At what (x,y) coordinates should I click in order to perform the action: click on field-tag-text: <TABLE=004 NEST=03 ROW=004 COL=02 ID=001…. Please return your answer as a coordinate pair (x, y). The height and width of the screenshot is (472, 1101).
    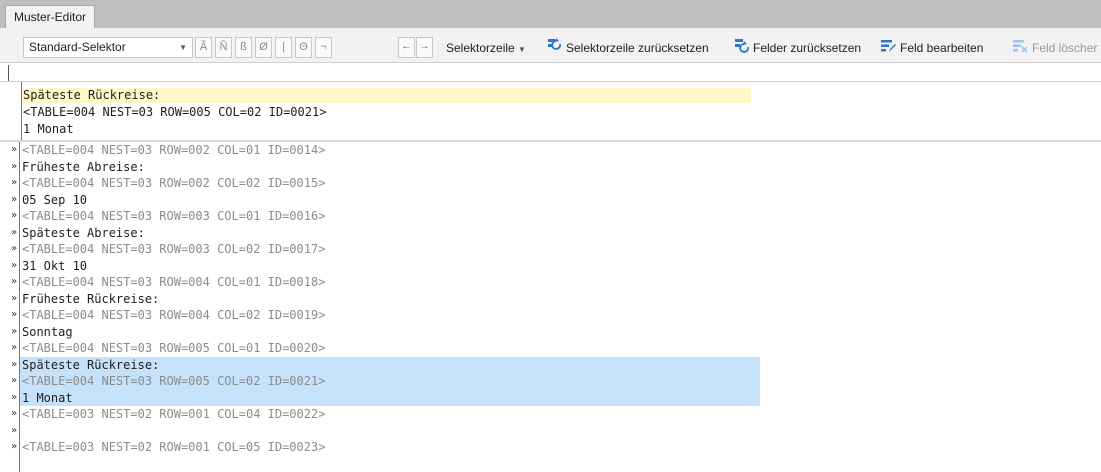
    Looking at the image, I should click on (174, 315).